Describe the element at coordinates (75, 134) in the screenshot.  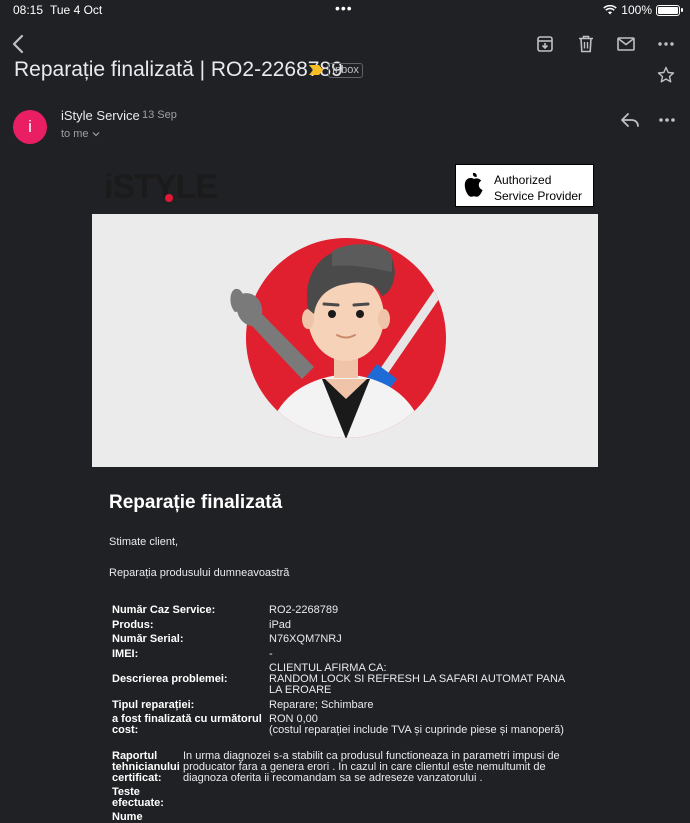
I see `recipient-label: to me` at that location.